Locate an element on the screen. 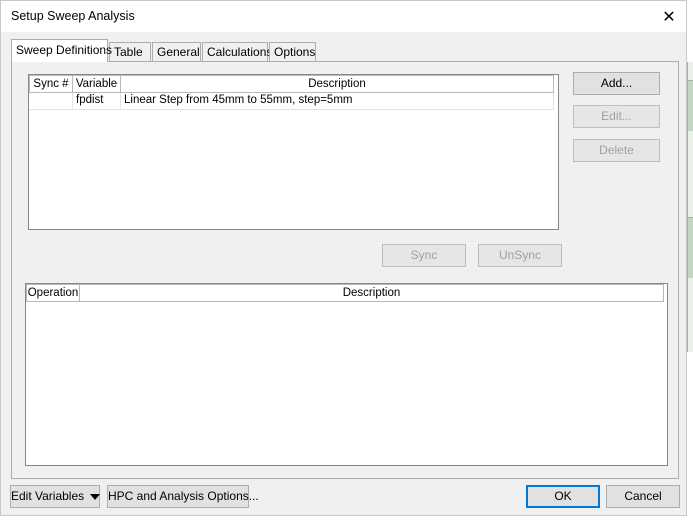  column-header-operation: Operation is located at coordinates (53, 293).